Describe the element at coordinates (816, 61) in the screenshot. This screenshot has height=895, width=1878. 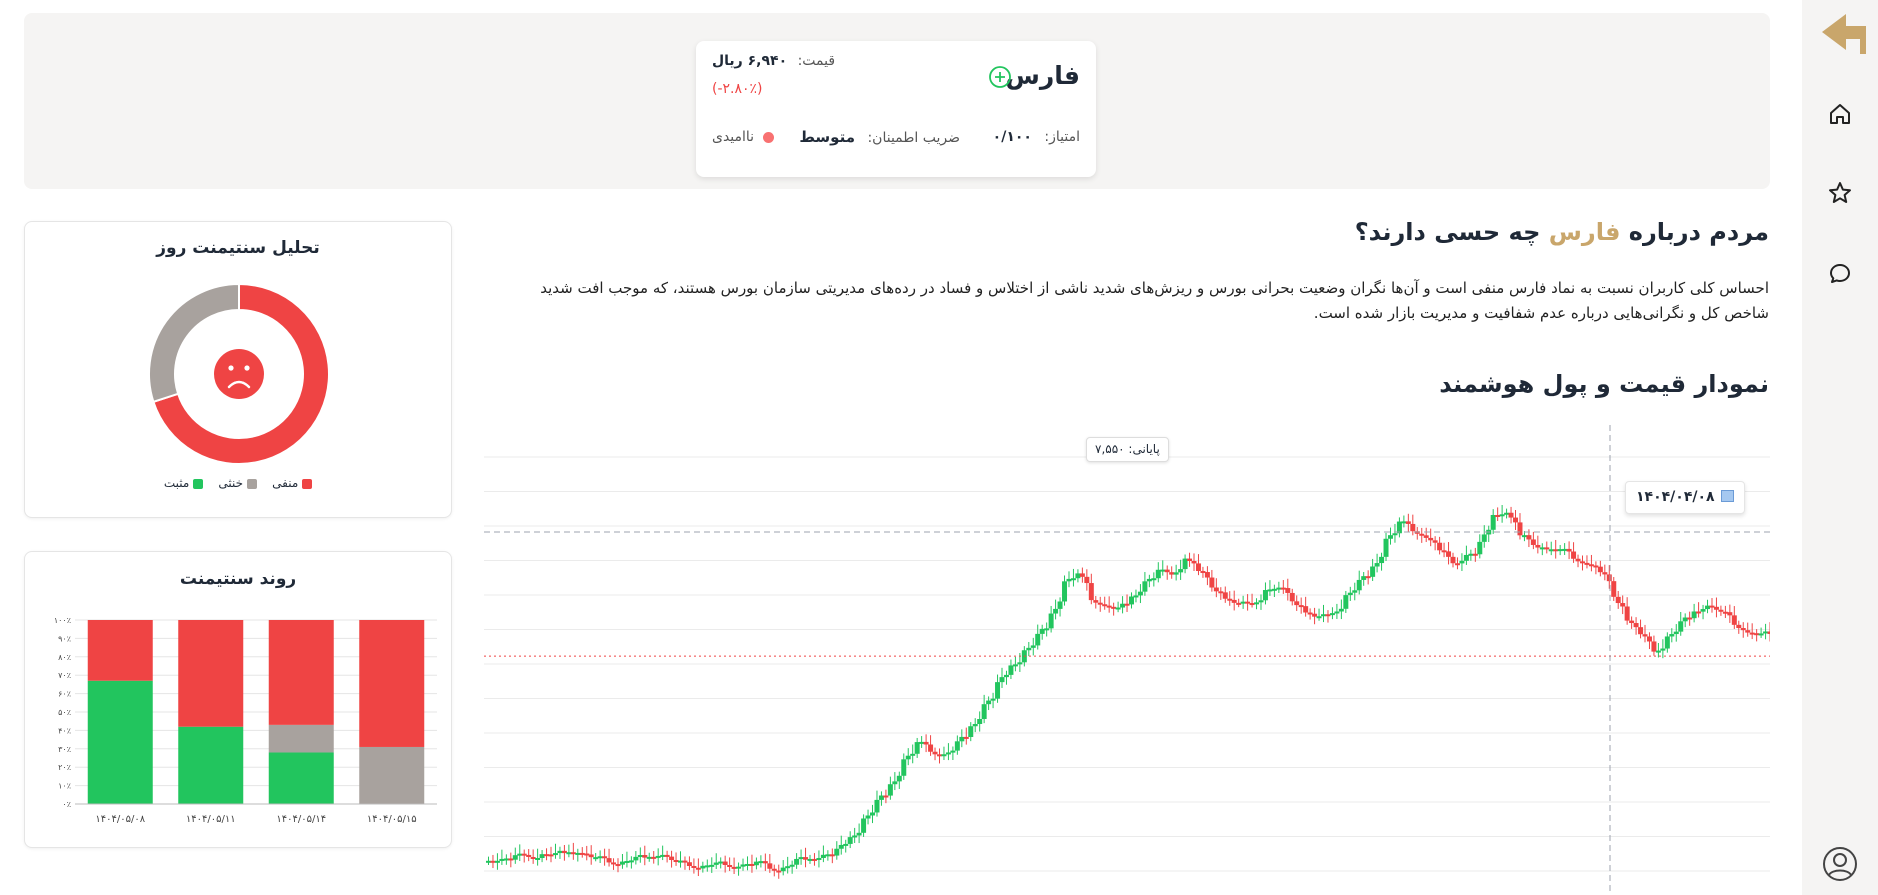
I see `price-label: قیمت:` at that location.